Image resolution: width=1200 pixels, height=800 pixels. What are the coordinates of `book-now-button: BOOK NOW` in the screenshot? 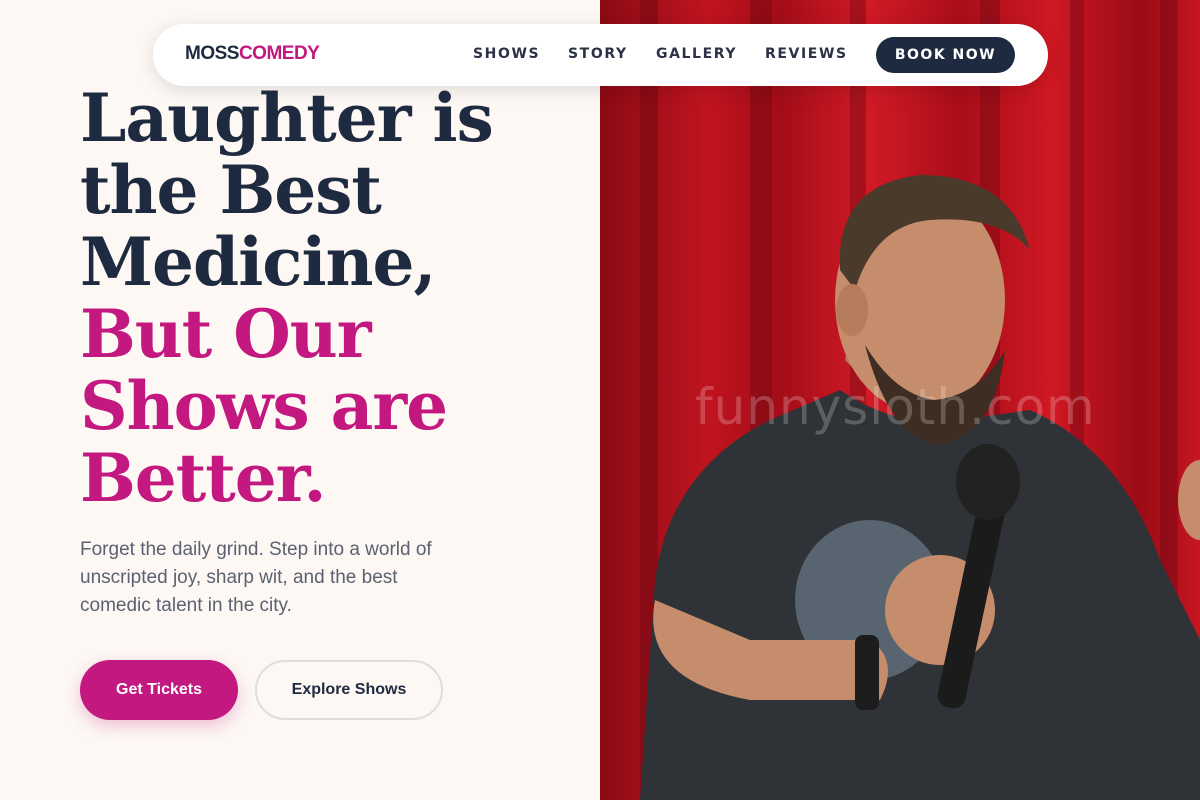 It's located at (945, 55).